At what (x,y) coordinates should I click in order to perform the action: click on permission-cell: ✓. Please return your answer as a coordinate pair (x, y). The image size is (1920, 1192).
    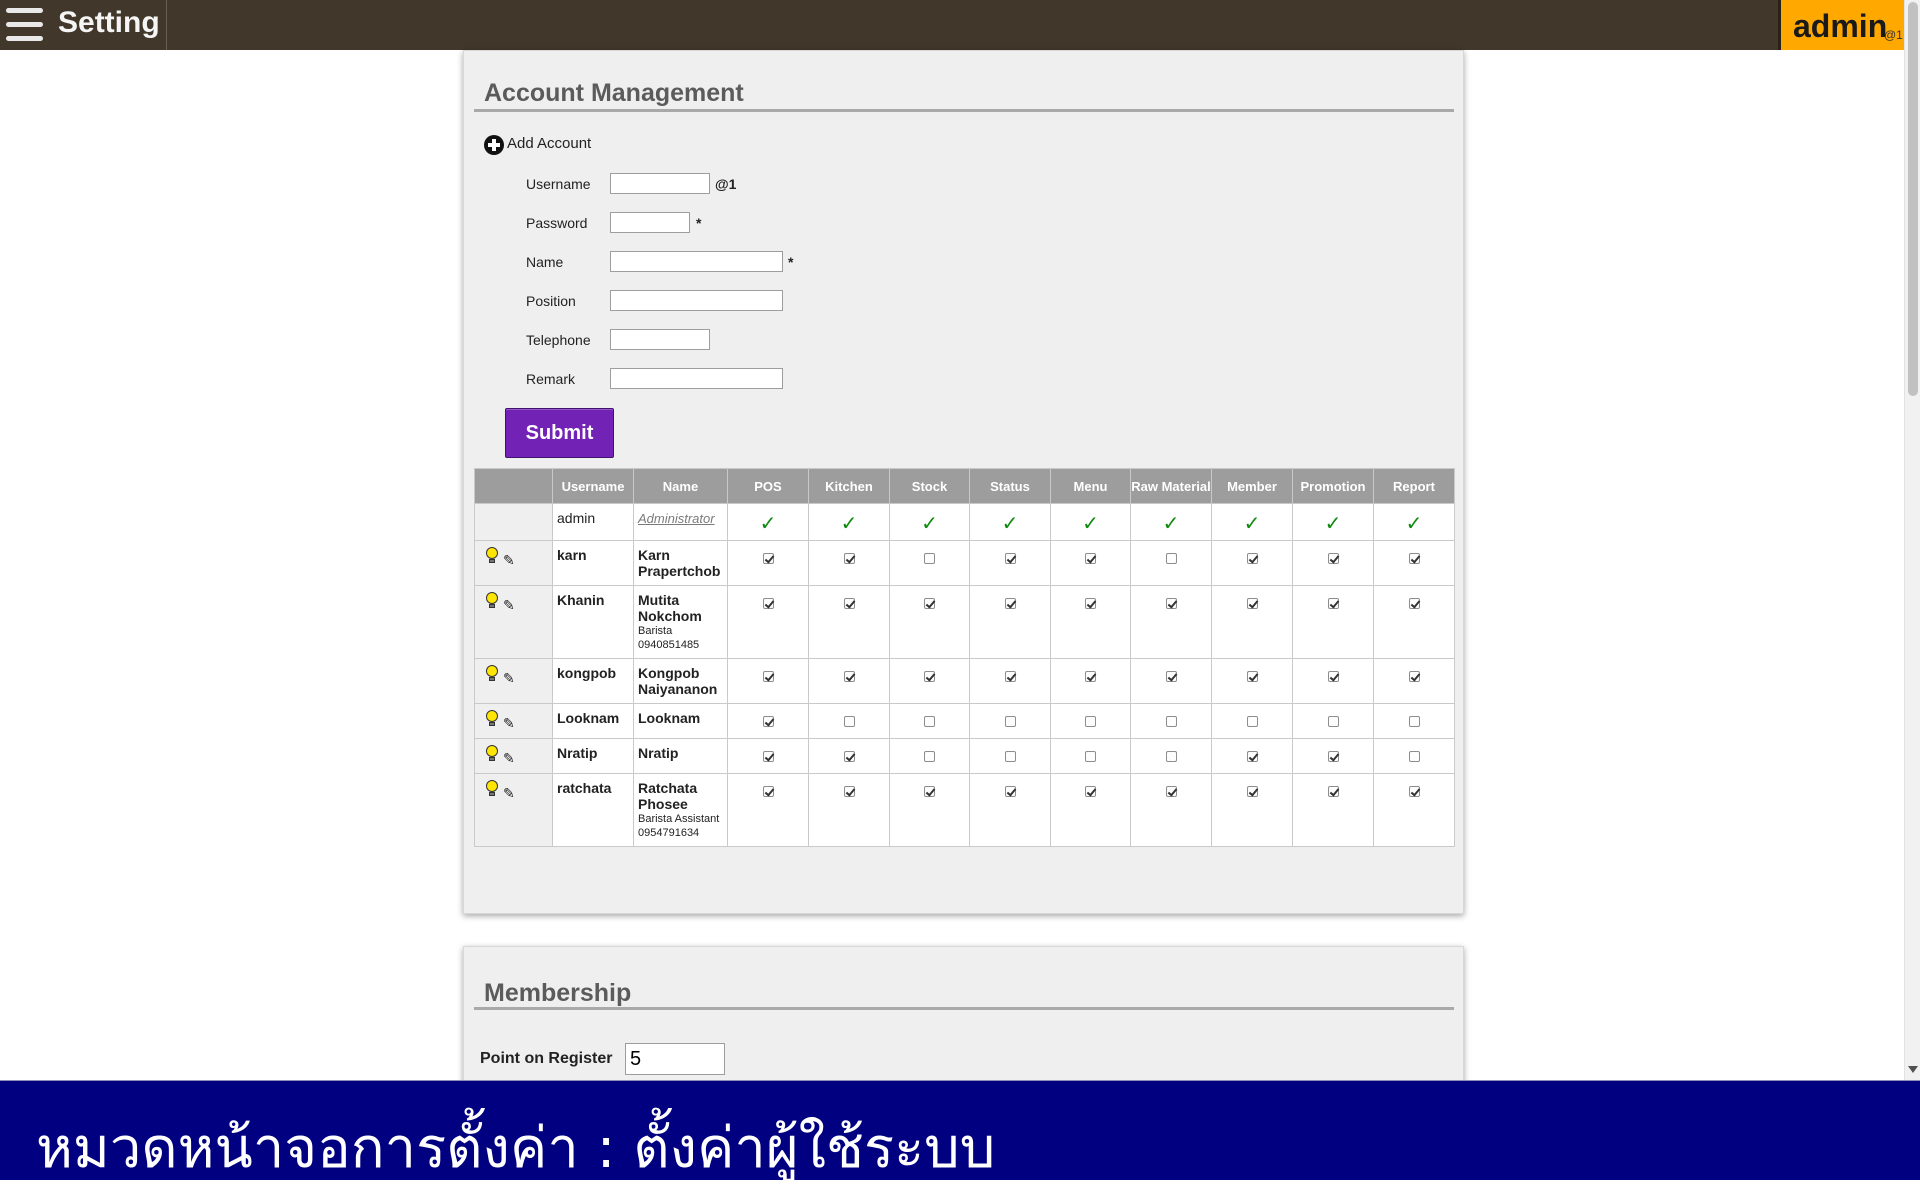
    Looking at the image, I should click on (1333, 522).